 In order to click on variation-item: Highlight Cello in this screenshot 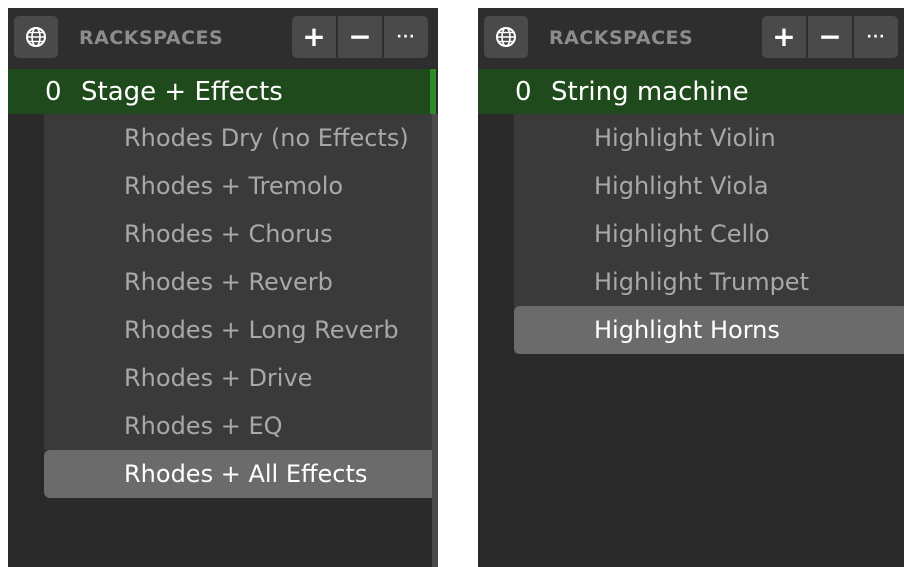, I will do `click(709, 234)`.